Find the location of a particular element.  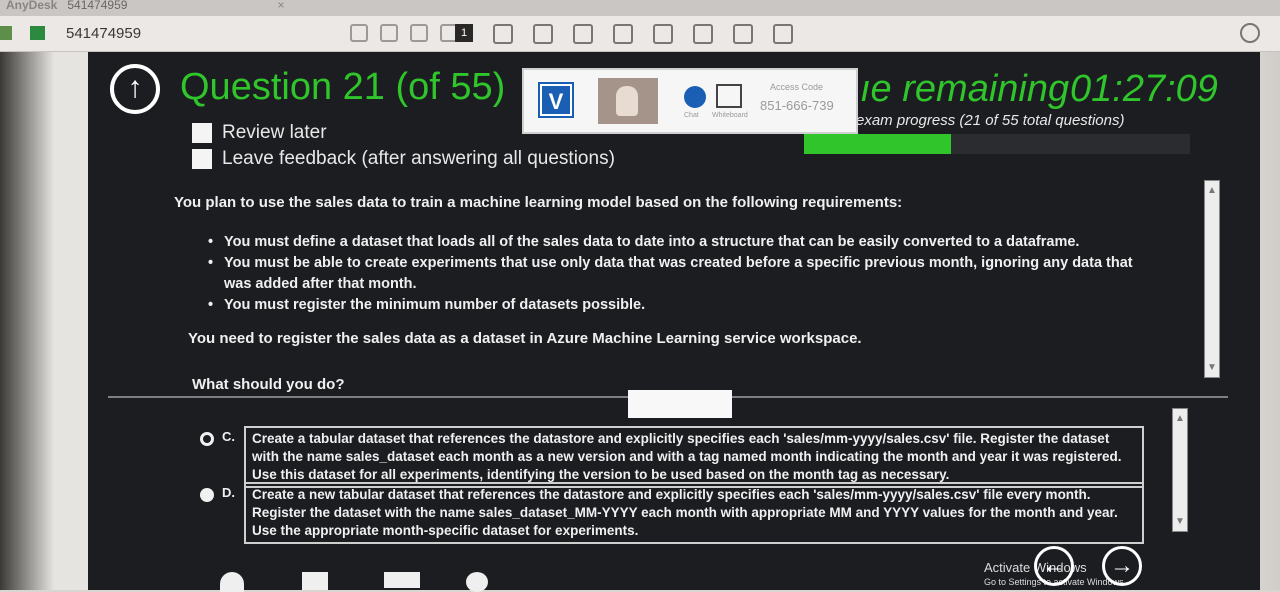

session-tab-id: 541474959 is located at coordinates (97, 6).